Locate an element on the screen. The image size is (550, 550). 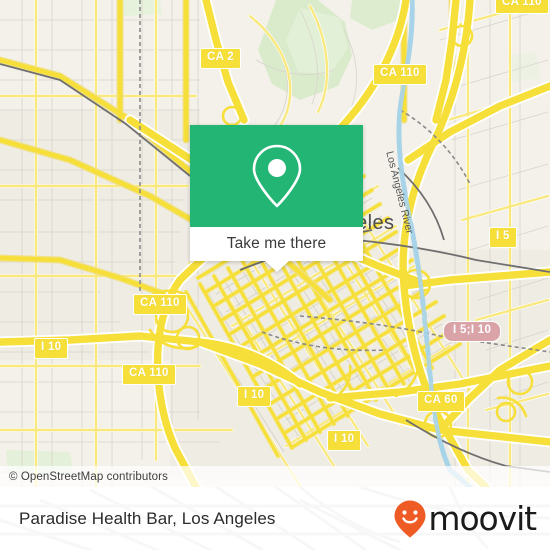
moovit-logo: moovit is located at coordinates (471, 519).